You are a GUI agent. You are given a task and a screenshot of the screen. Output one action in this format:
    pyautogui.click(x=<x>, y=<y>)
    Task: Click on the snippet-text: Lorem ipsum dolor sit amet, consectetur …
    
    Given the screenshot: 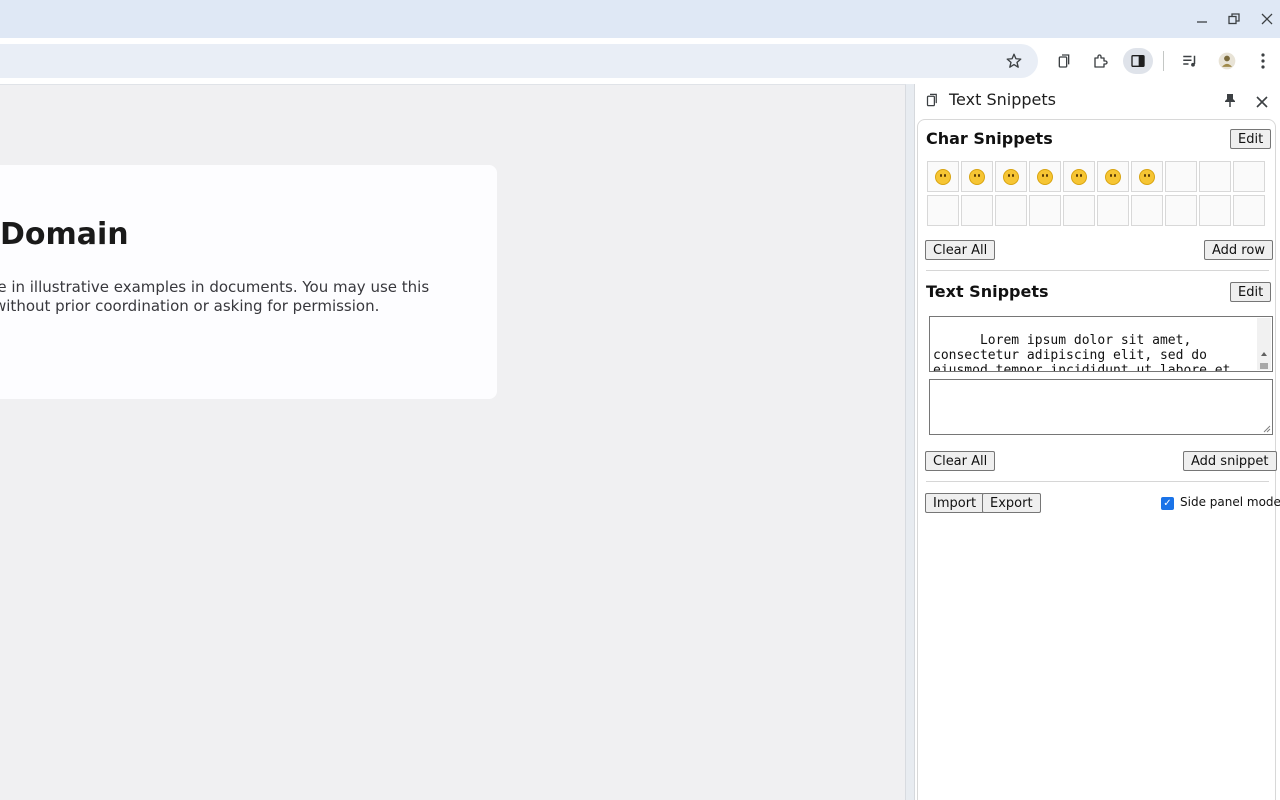 What is the action you would take?
    pyautogui.click(x=1082, y=352)
    